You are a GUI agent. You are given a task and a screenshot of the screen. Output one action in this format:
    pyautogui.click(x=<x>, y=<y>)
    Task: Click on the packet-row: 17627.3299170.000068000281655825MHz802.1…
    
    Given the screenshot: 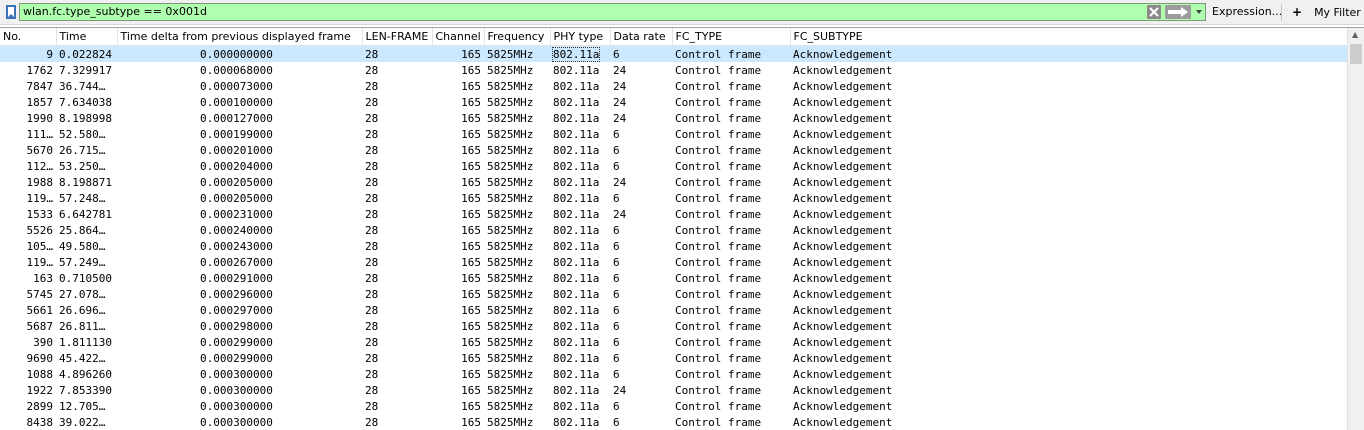 What is the action you would take?
    pyautogui.click(x=673, y=70)
    